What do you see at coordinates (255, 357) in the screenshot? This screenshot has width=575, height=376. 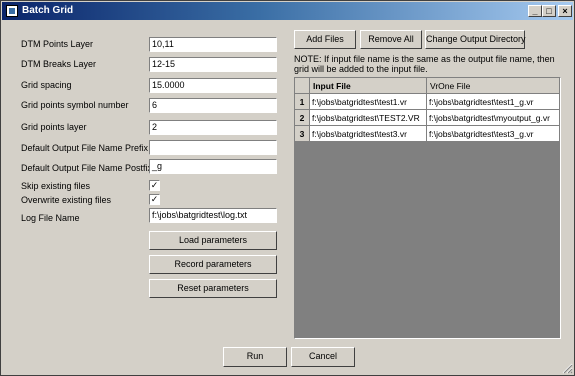 I see `run-button: Run` at bounding box center [255, 357].